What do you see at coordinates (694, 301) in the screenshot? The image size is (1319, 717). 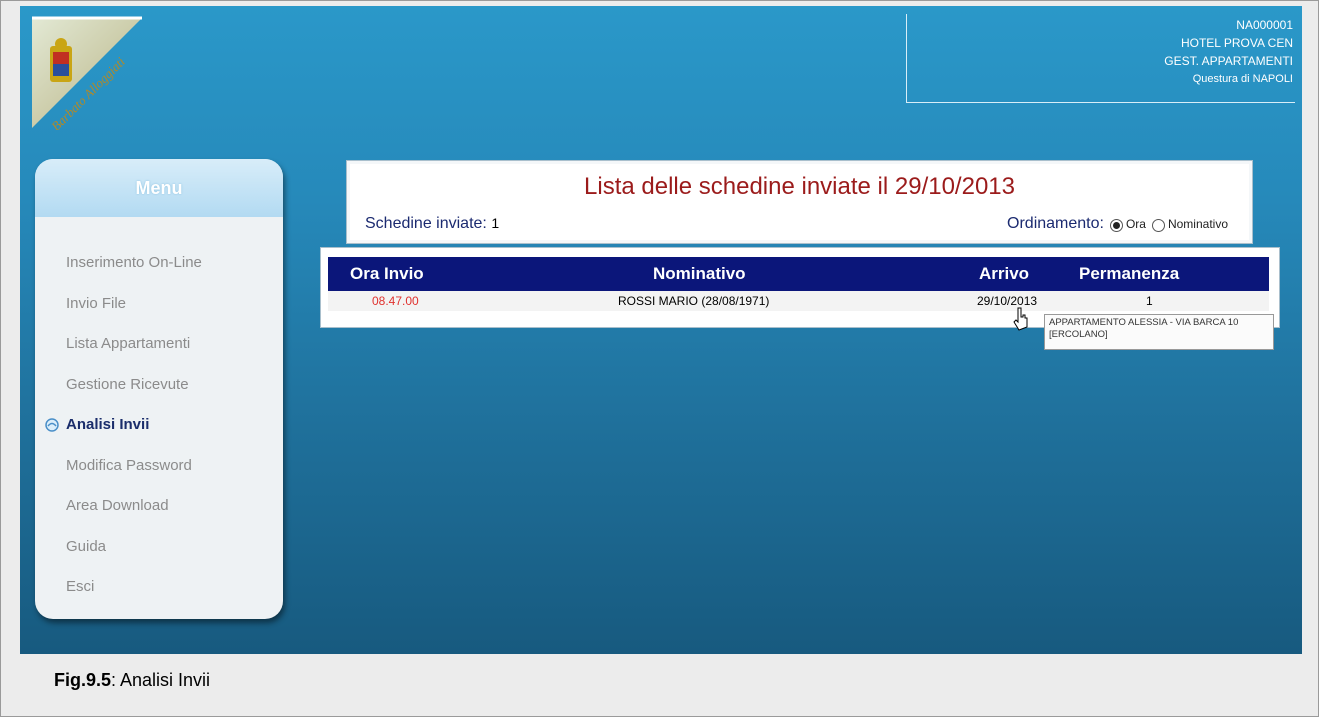 I see `cell-nominativo: ROSSI MARIO (28/08/1971)` at bounding box center [694, 301].